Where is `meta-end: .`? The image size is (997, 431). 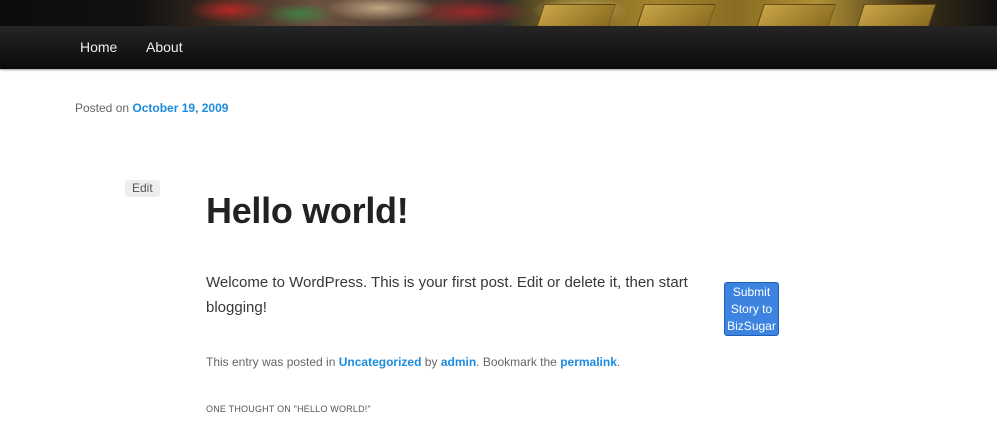 meta-end: . is located at coordinates (618, 362).